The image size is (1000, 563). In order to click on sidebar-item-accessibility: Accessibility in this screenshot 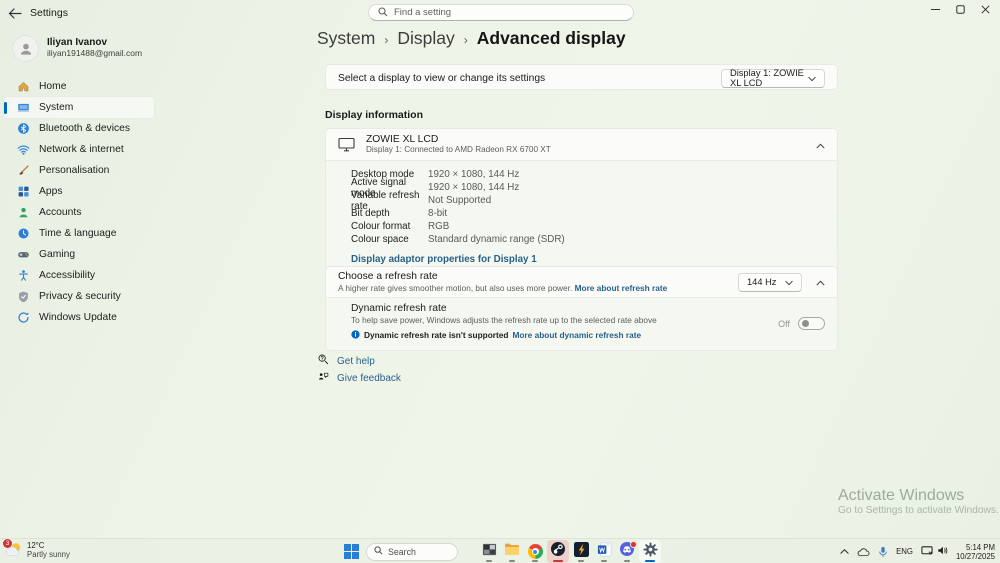, I will do `click(79, 275)`.